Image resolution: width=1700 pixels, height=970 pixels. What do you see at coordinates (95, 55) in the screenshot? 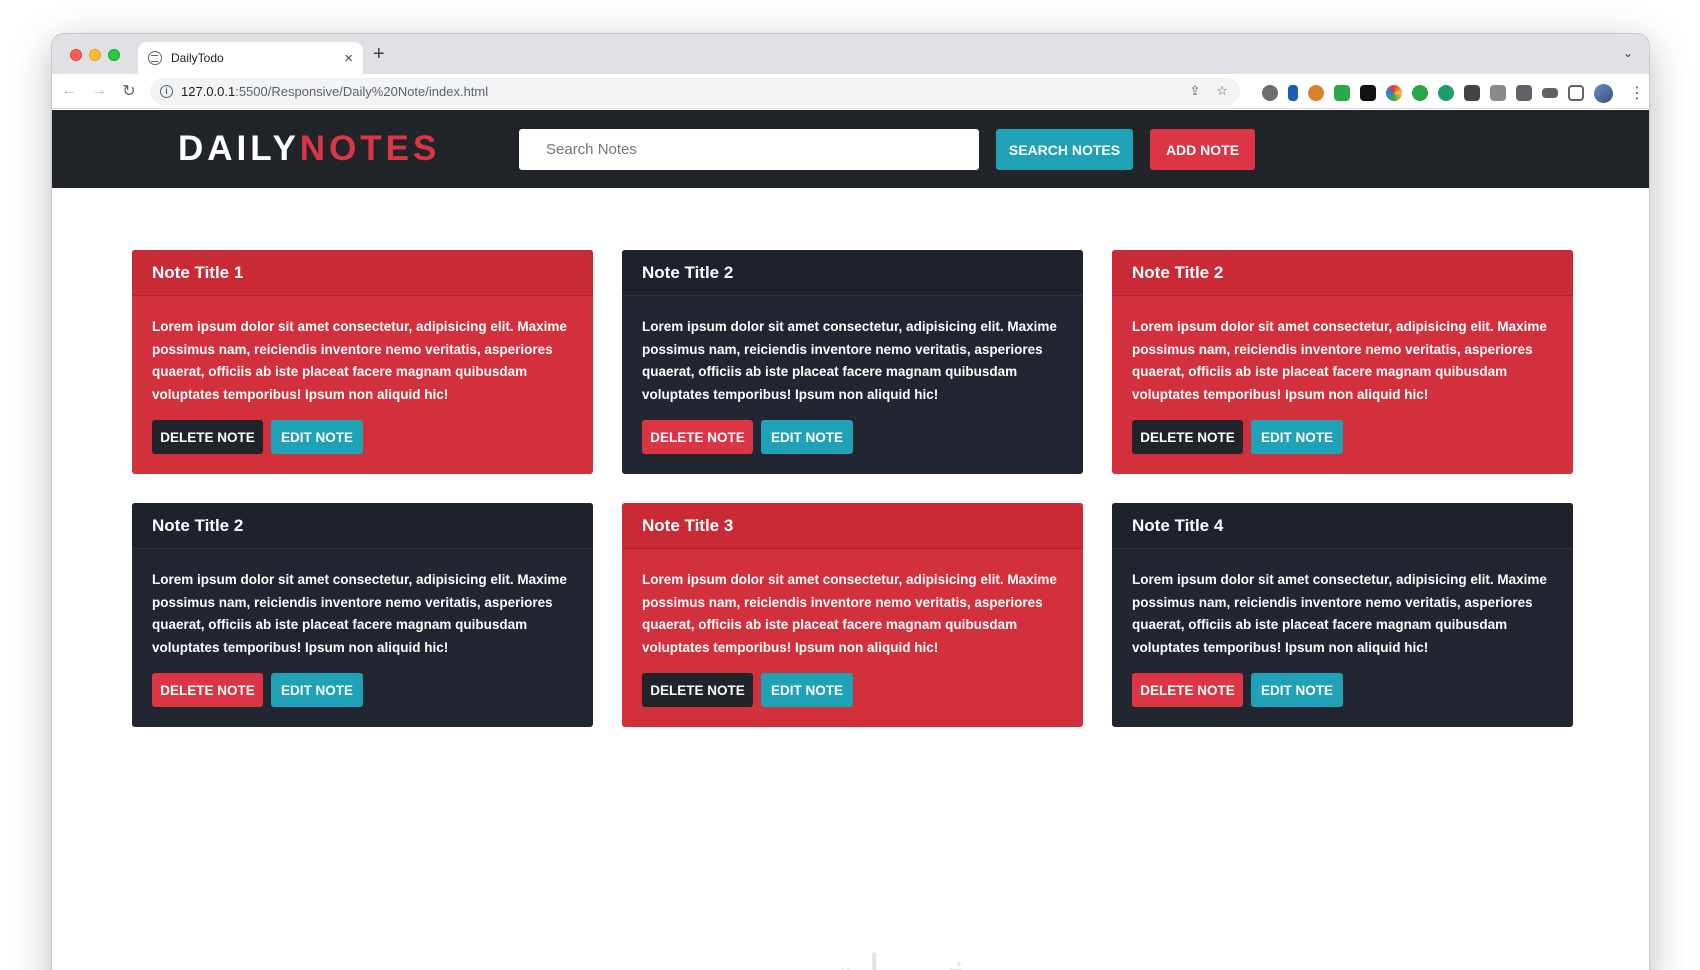
I see `minimize-window-button` at bounding box center [95, 55].